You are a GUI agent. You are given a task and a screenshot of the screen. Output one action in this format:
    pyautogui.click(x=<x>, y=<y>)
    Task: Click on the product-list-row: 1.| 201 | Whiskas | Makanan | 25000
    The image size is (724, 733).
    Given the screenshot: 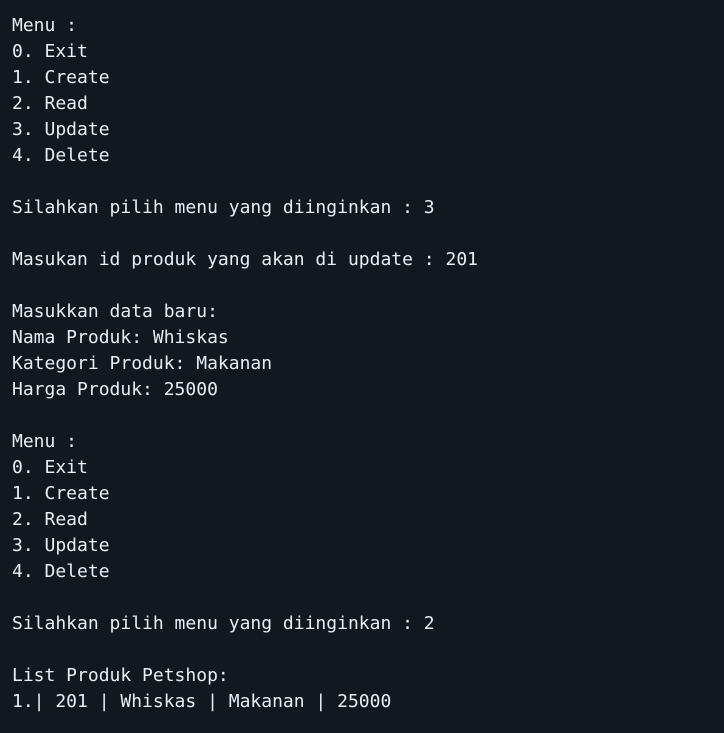 What is the action you would take?
    pyautogui.click(x=202, y=701)
    